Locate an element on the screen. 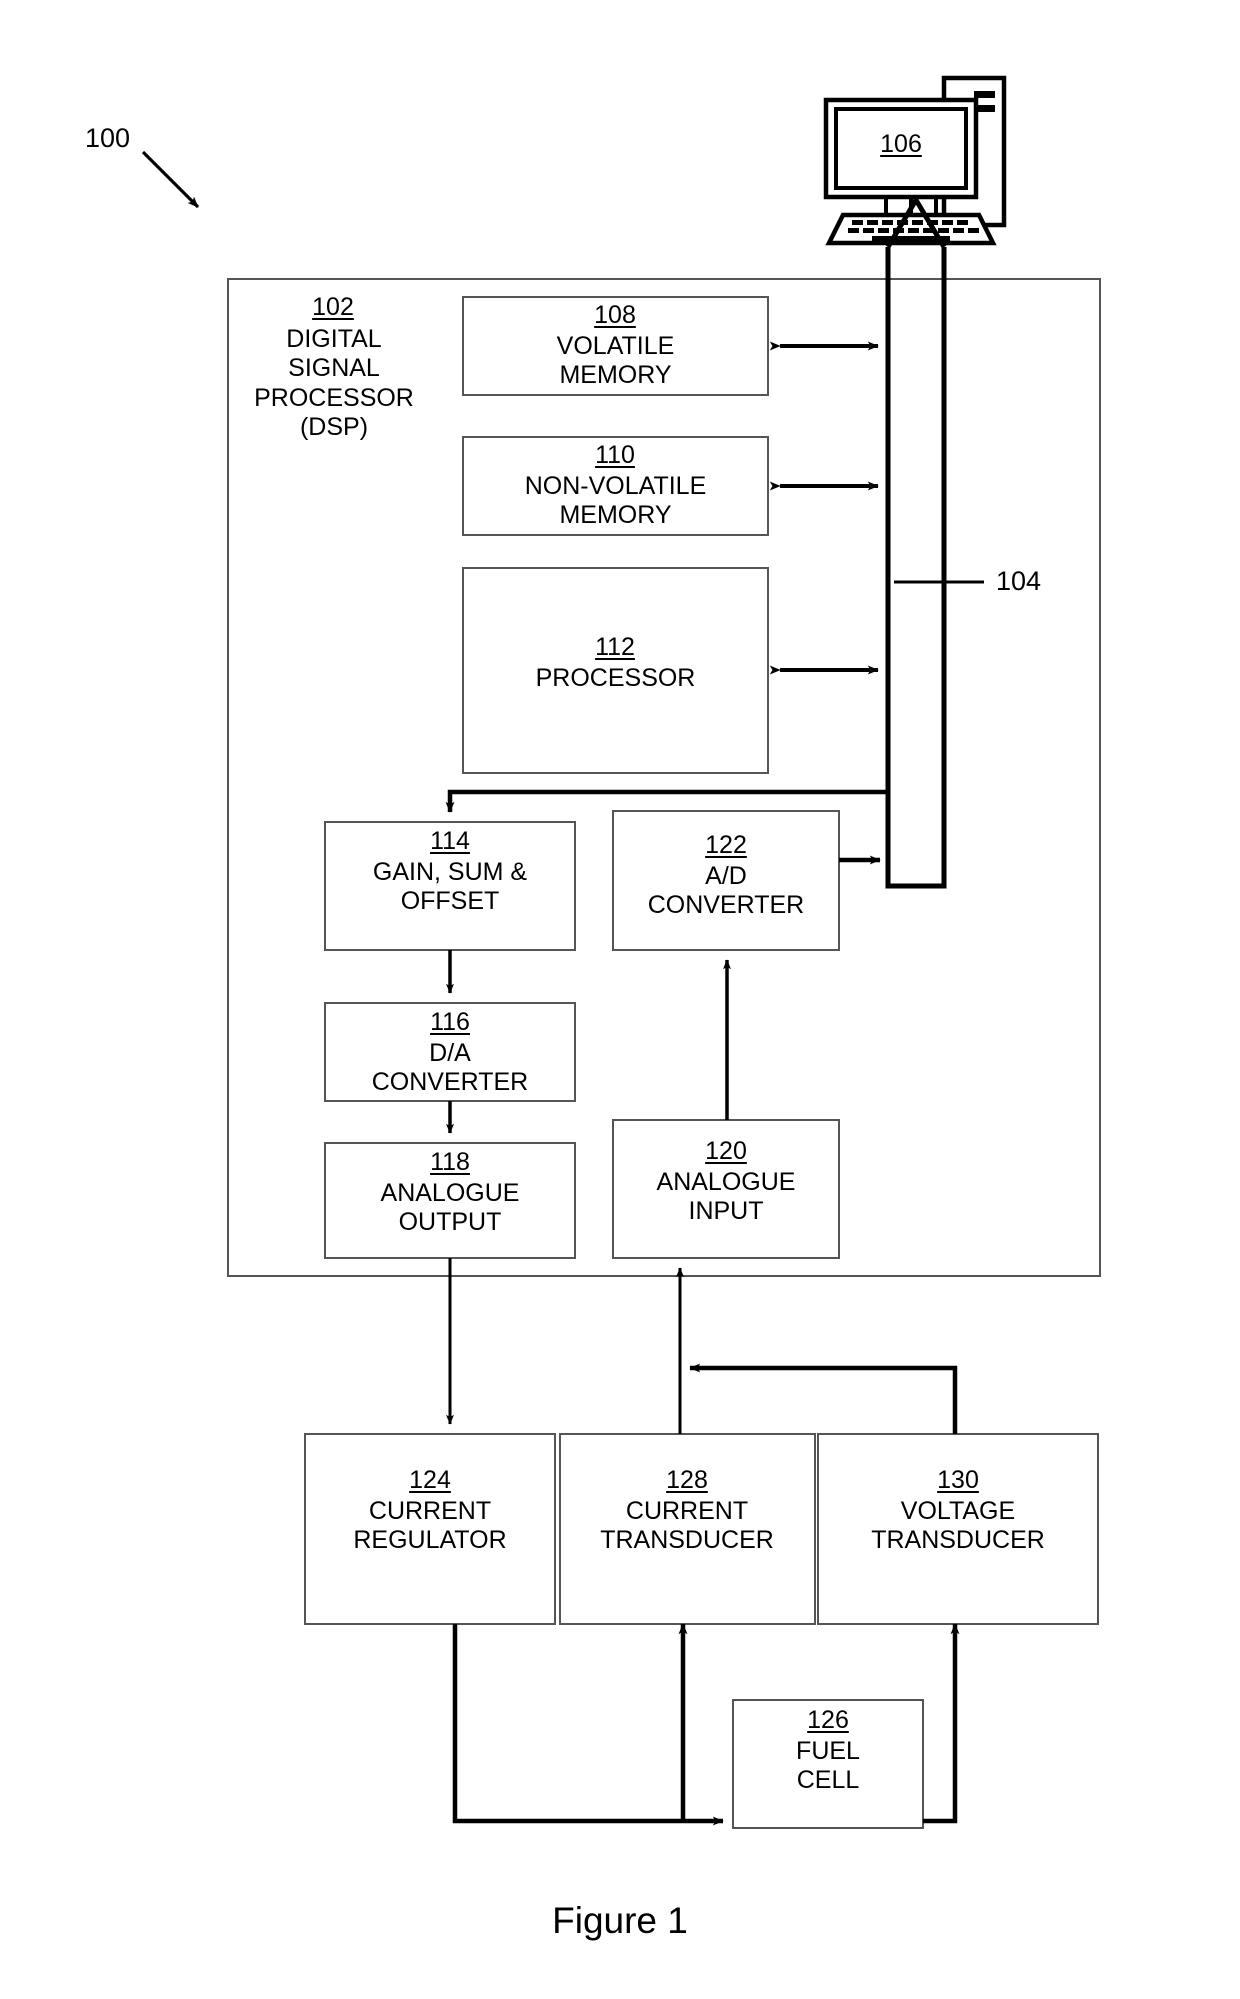 The width and height of the screenshot is (1240, 1999). block-124-ref: 124 is located at coordinates (430, 1480).